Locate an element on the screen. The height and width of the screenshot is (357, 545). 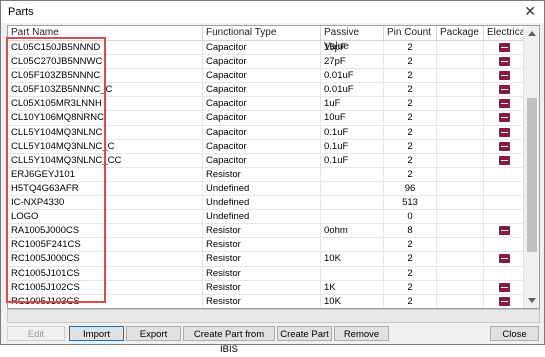
table-row: CL05F103ZB5NNNC_CCapacitor0.01uF2 is located at coordinates (266, 90).